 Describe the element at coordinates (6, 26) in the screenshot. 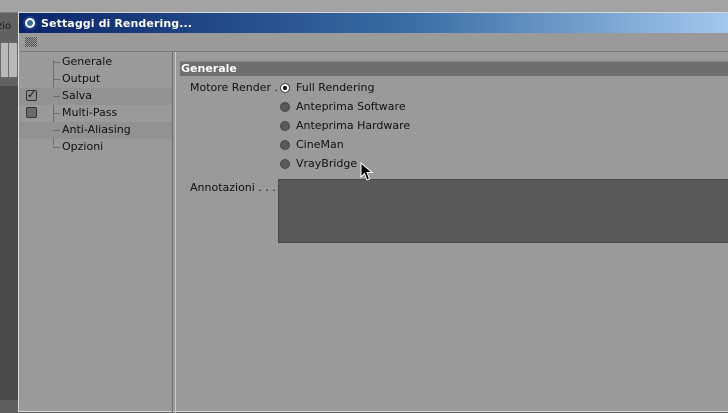

I see `background-label-top: zio` at that location.